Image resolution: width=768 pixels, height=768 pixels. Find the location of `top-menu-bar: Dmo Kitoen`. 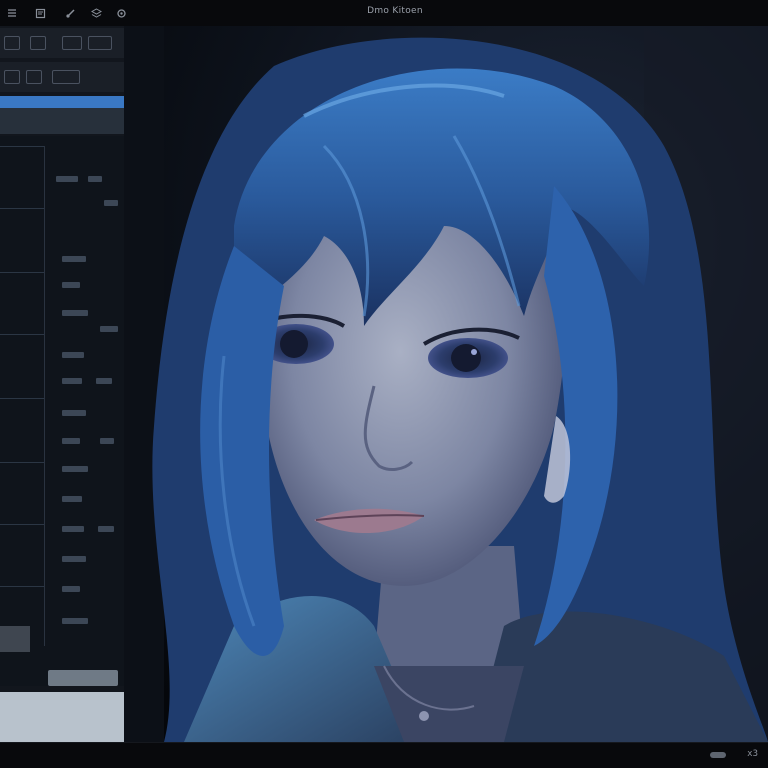

top-menu-bar: Dmo Kitoen is located at coordinates (384, 13).